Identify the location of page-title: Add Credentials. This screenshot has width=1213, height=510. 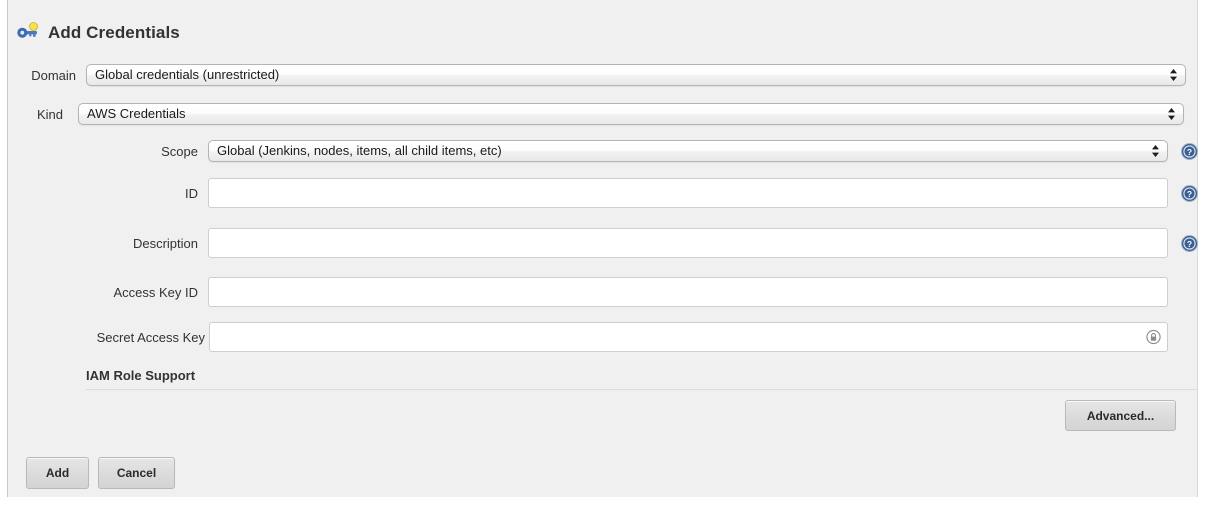
(98, 33).